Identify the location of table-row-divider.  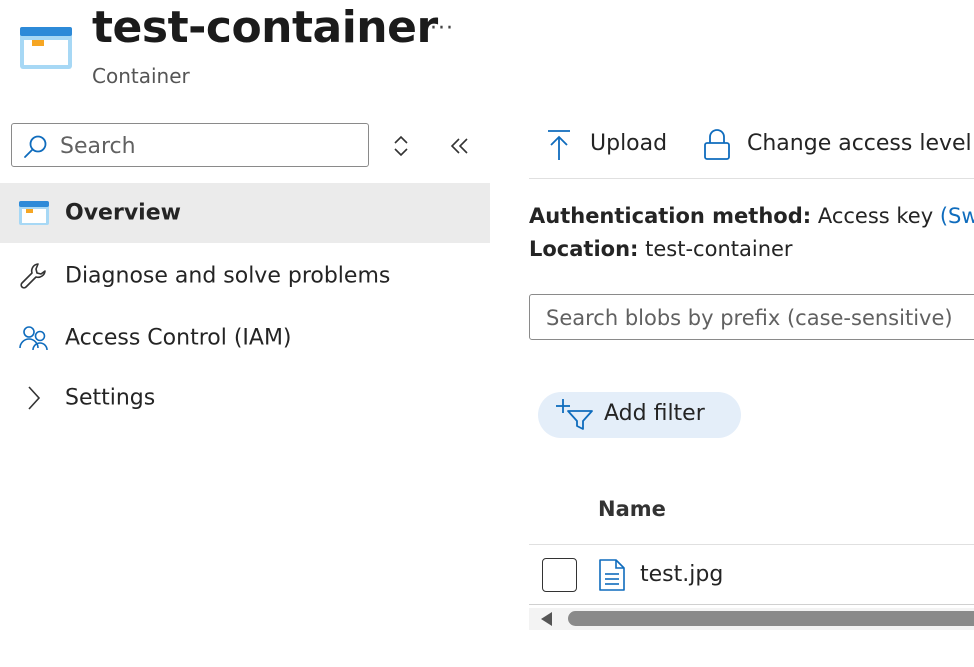
(751, 604).